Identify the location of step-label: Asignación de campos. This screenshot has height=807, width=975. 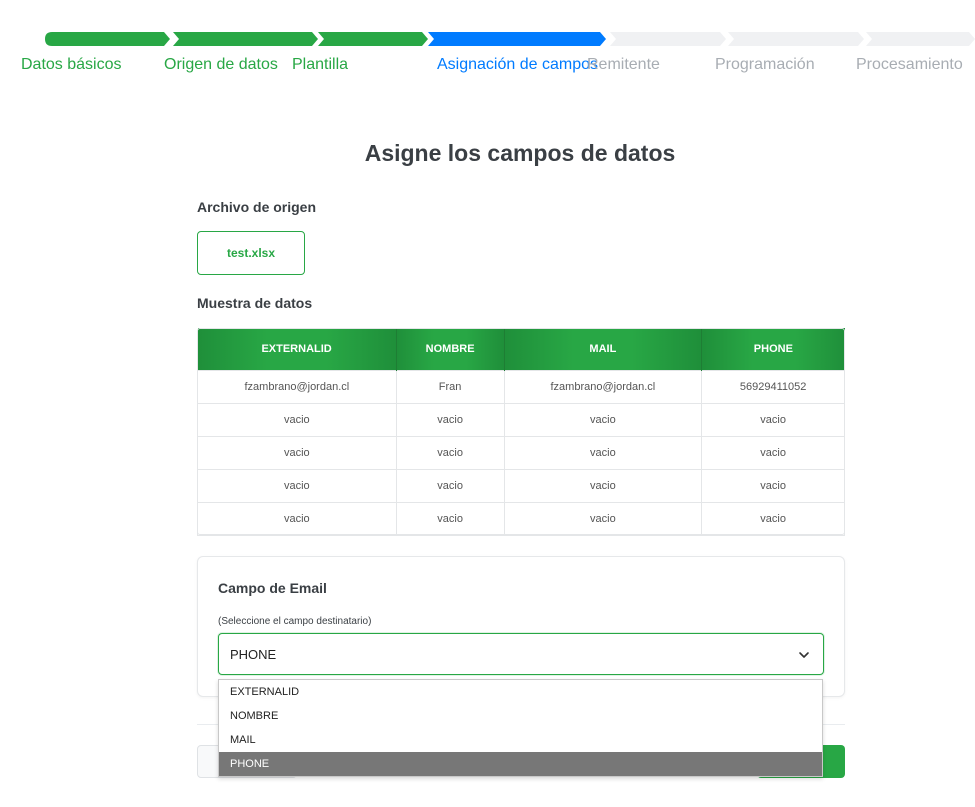
(517, 64).